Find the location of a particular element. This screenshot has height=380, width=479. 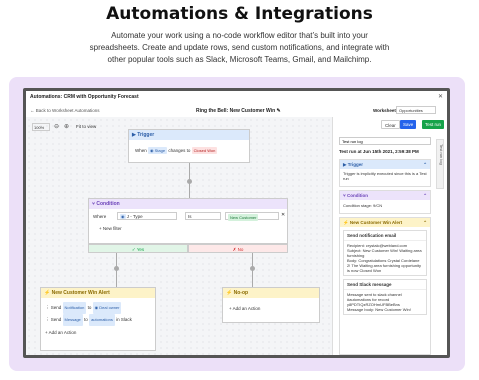

log-alert-head: ⚡ New Customer Win Alert ⌃ is located at coordinates (385, 222).